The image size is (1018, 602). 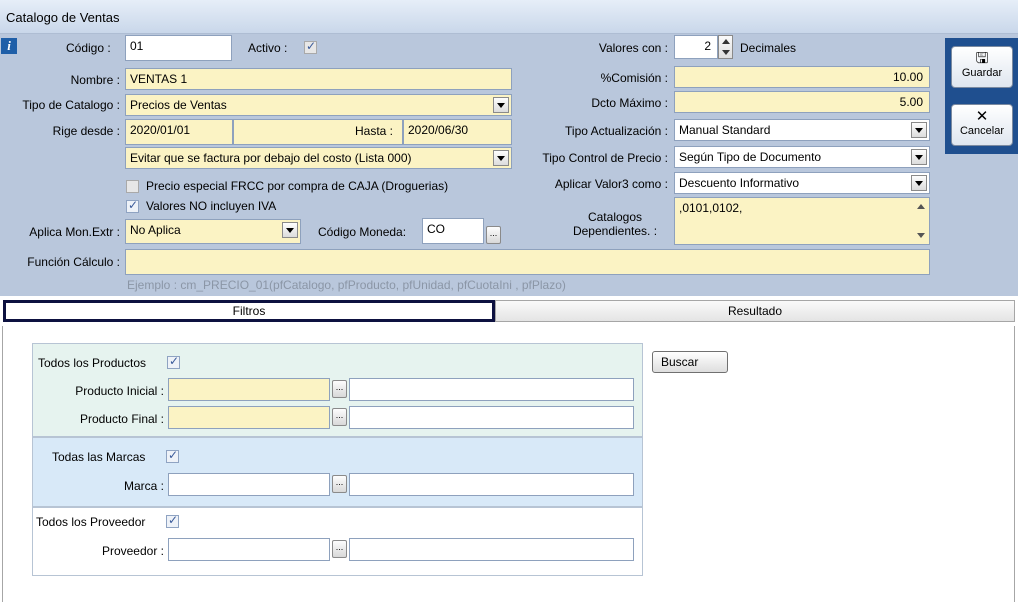 What do you see at coordinates (337, 472) in the screenshot?
I see `marcas-group` at bounding box center [337, 472].